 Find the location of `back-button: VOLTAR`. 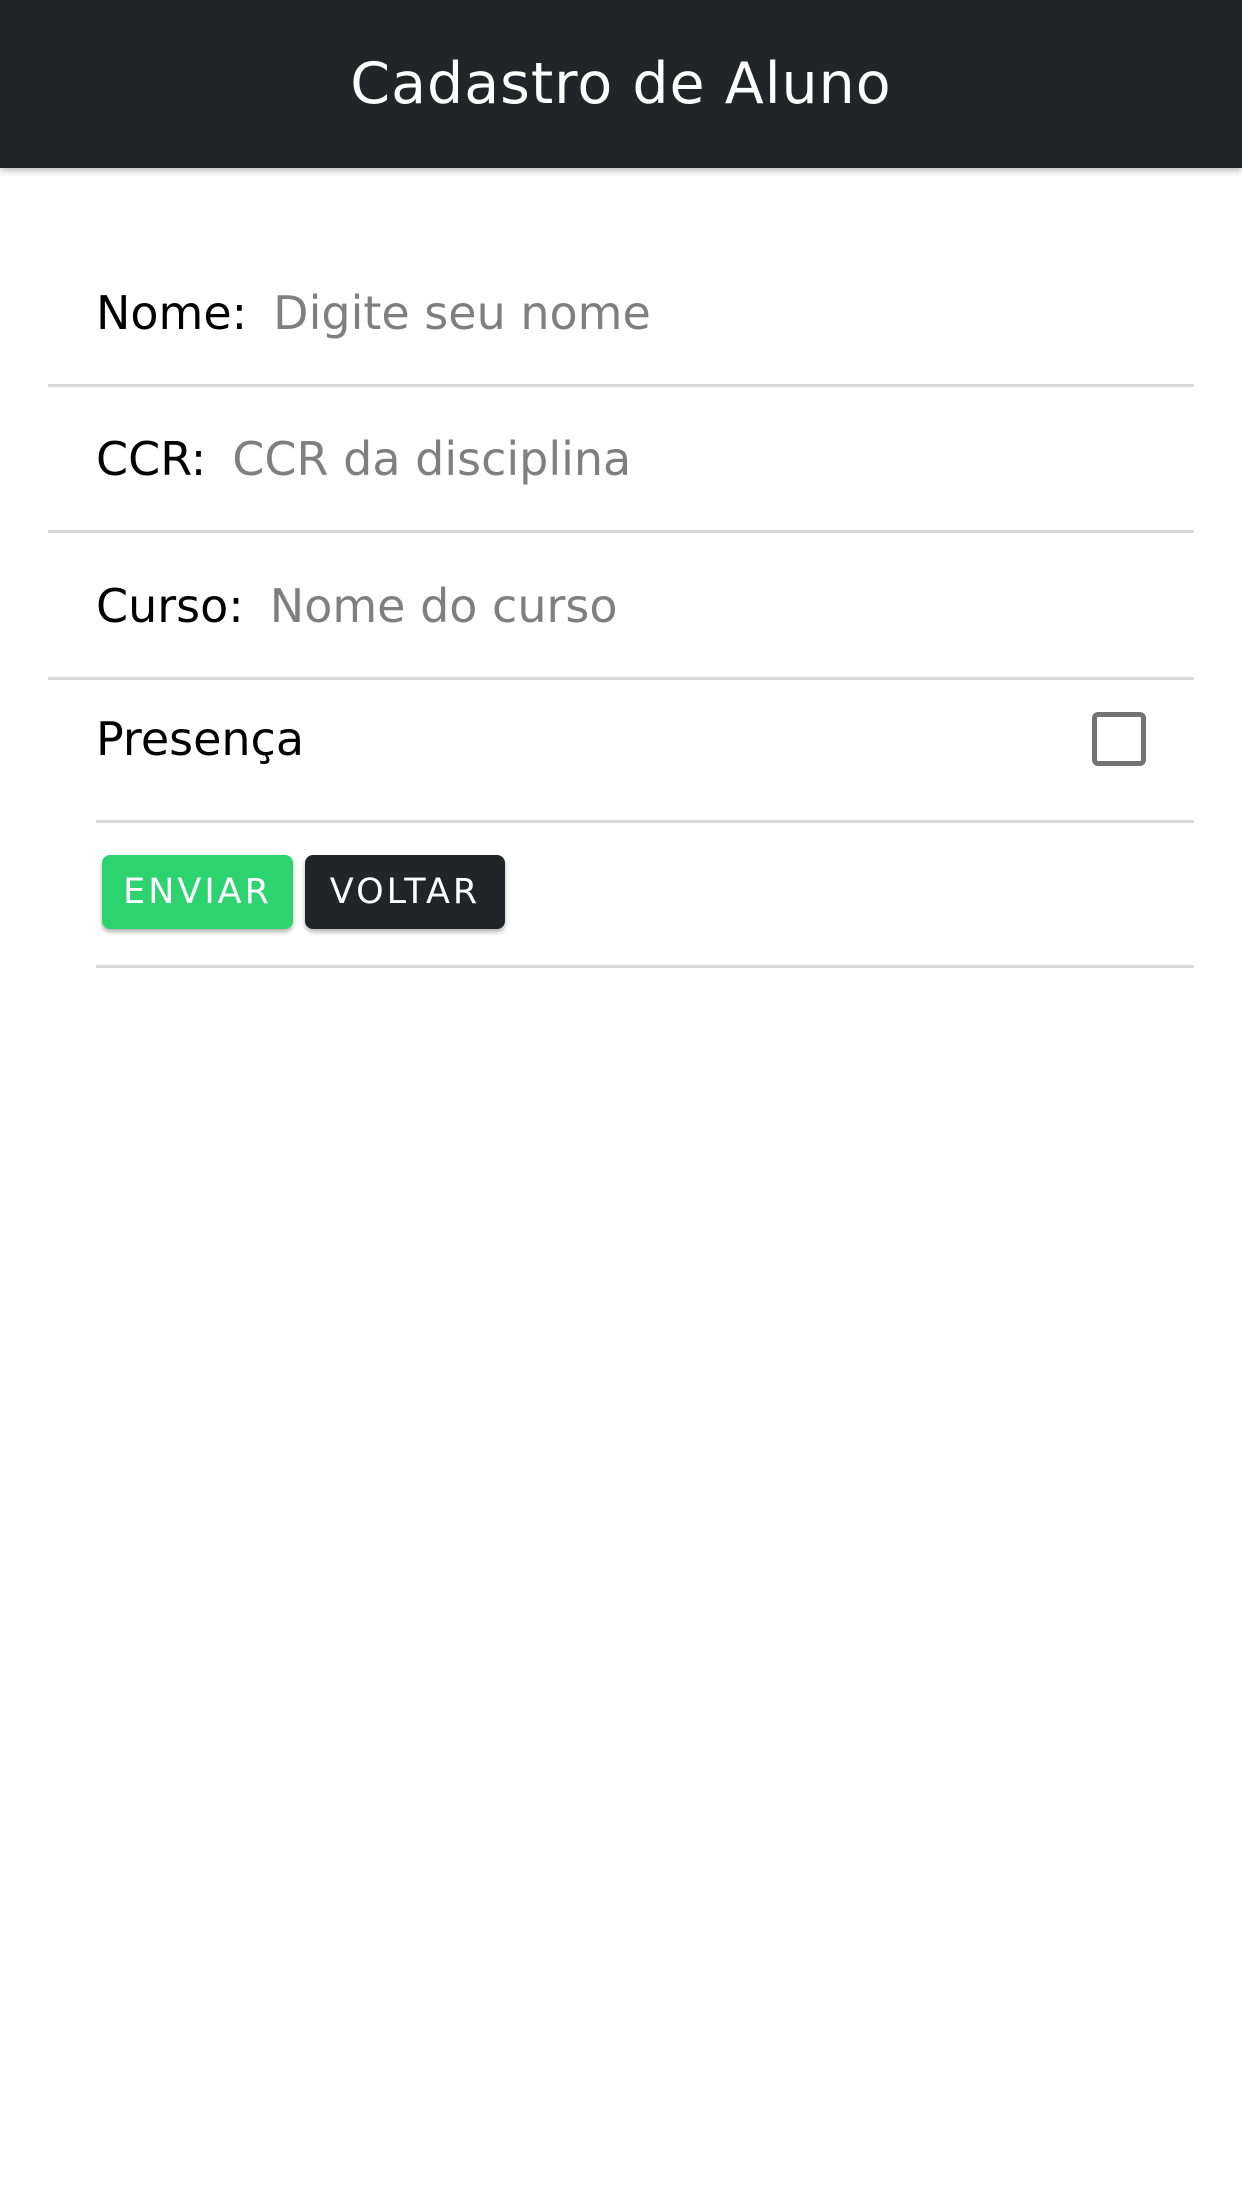

back-button: VOLTAR is located at coordinates (405, 892).